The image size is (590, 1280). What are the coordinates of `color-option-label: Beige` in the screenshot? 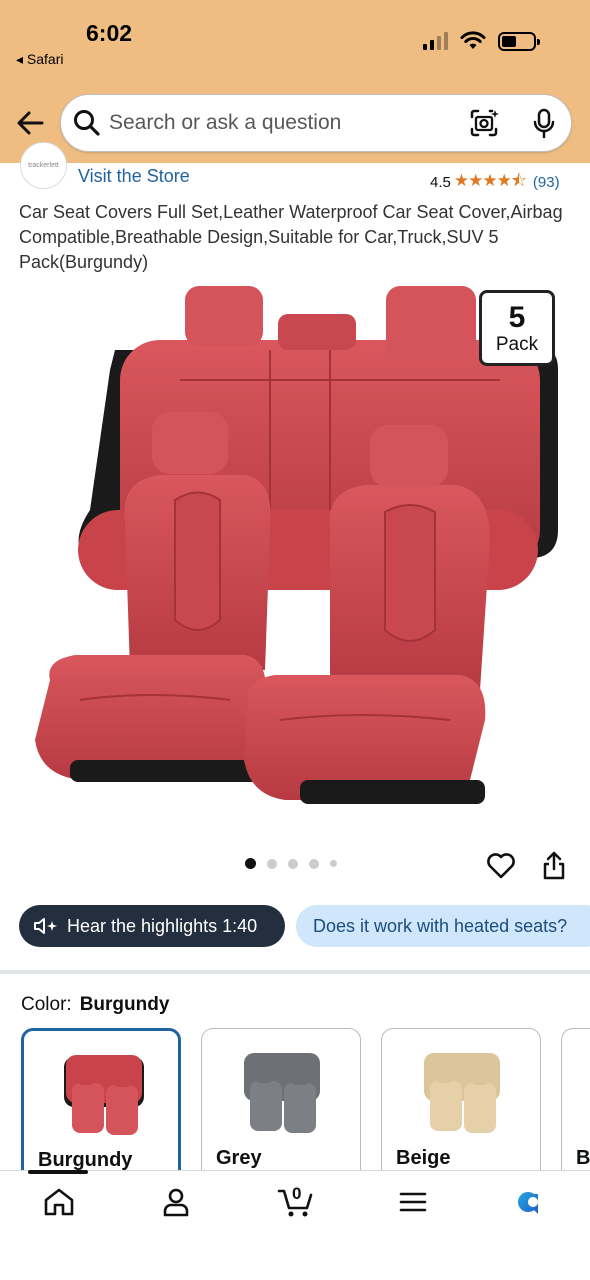 It's located at (423, 1158).